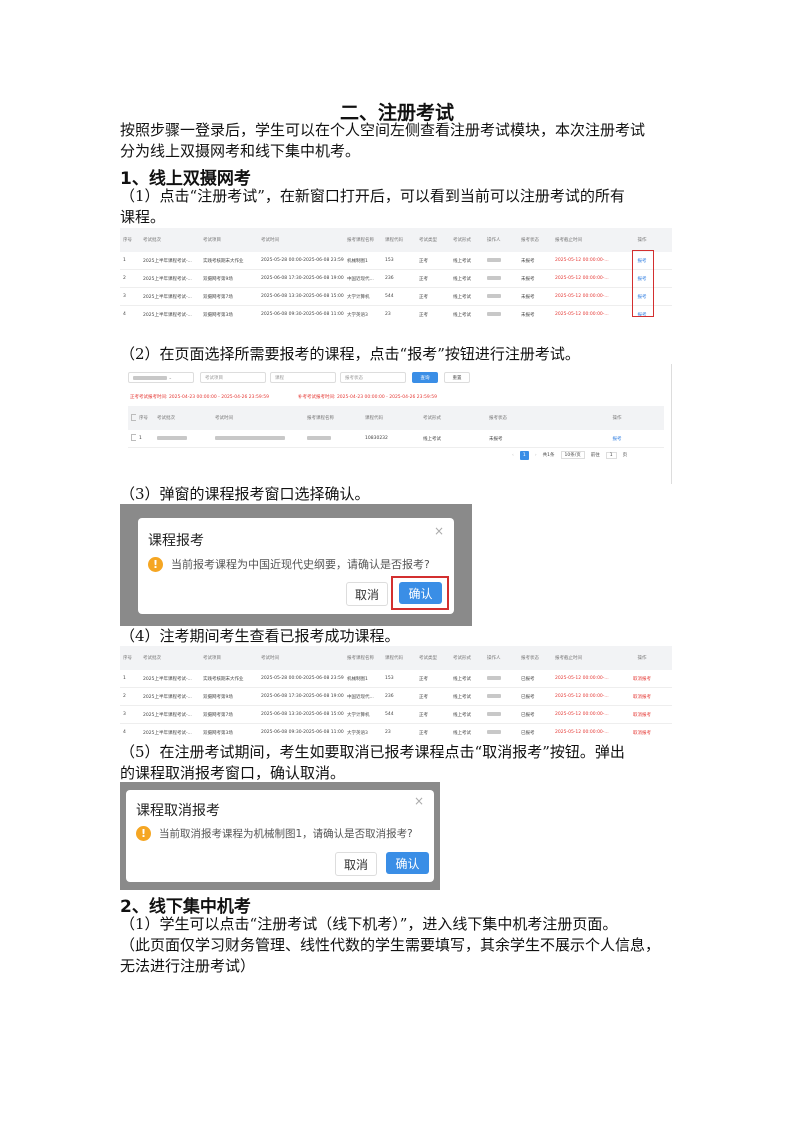 Image resolution: width=794 pixels, height=1123 pixels. I want to click on online-step2: （2）在页面选择所需要报考的课程，点击“报考”按钮进行注册考试。, so click(350, 354).